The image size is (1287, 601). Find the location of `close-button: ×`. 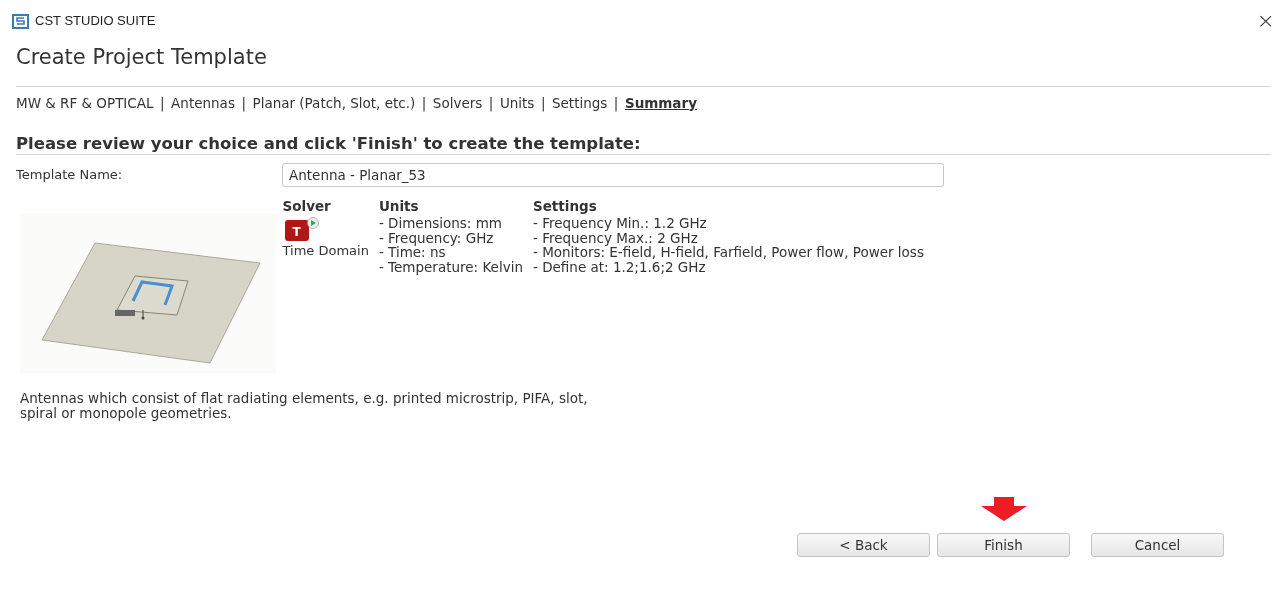

close-button: × is located at coordinates (1265, 21).